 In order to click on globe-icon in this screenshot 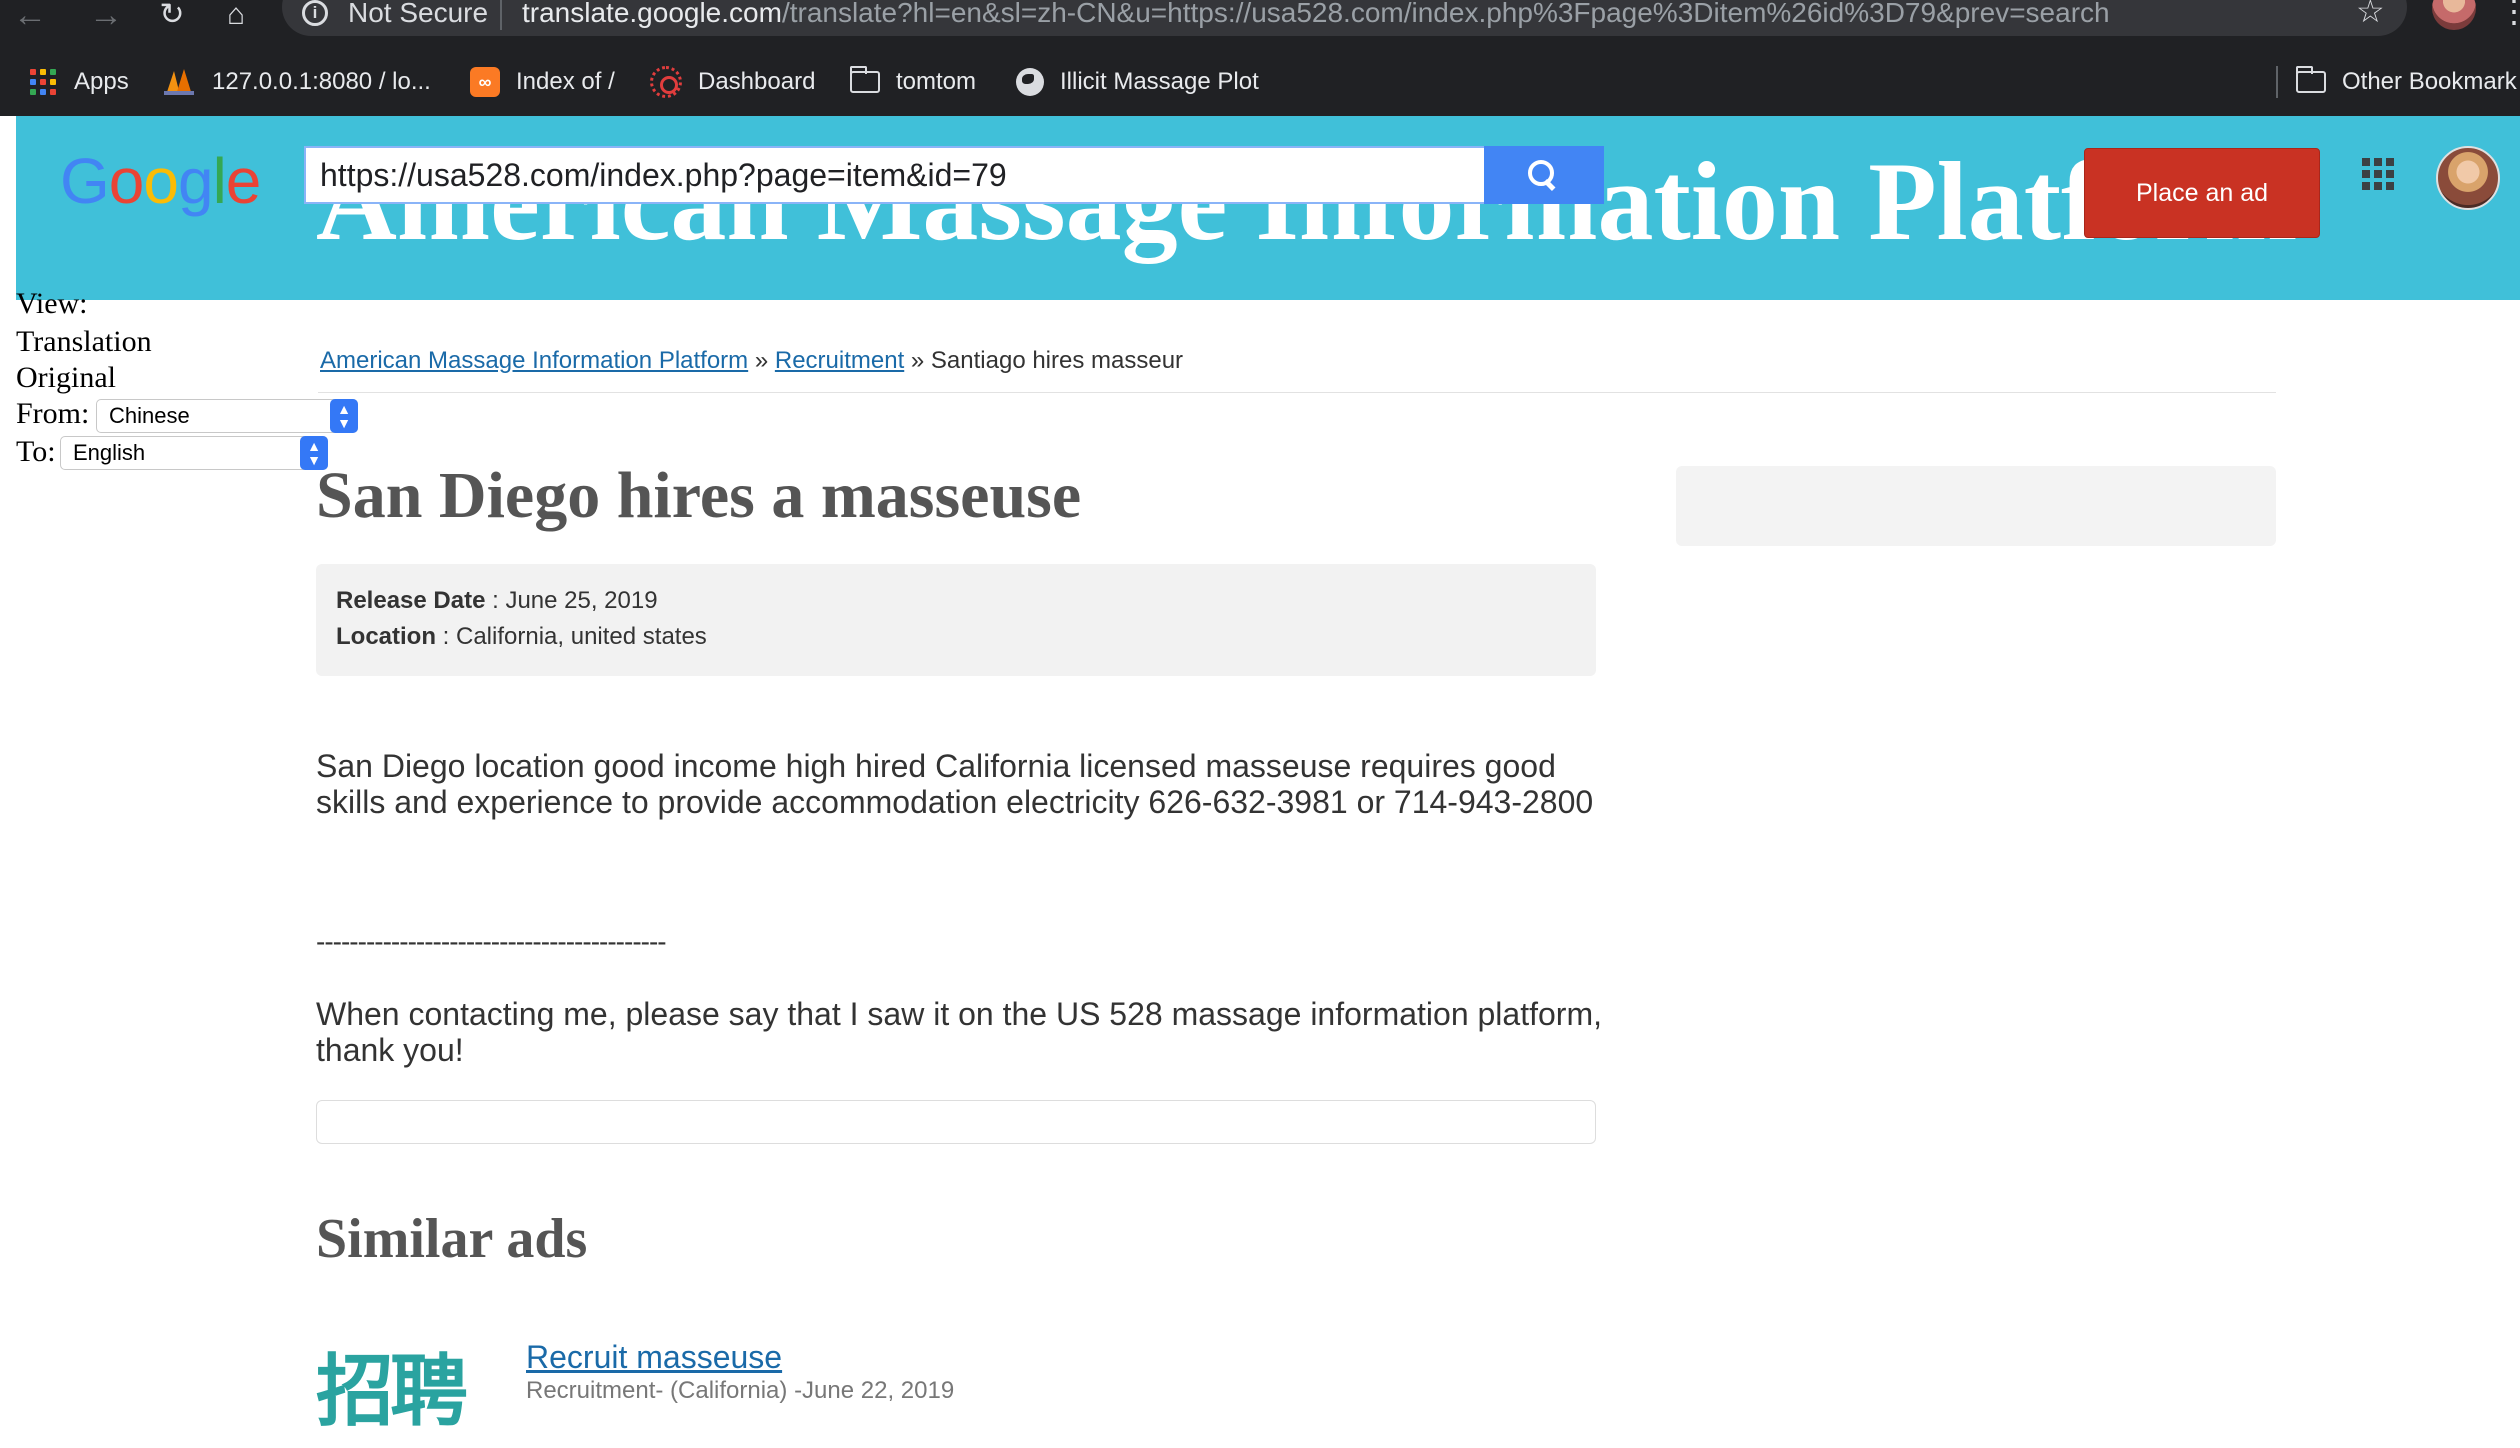, I will do `click(1030, 82)`.